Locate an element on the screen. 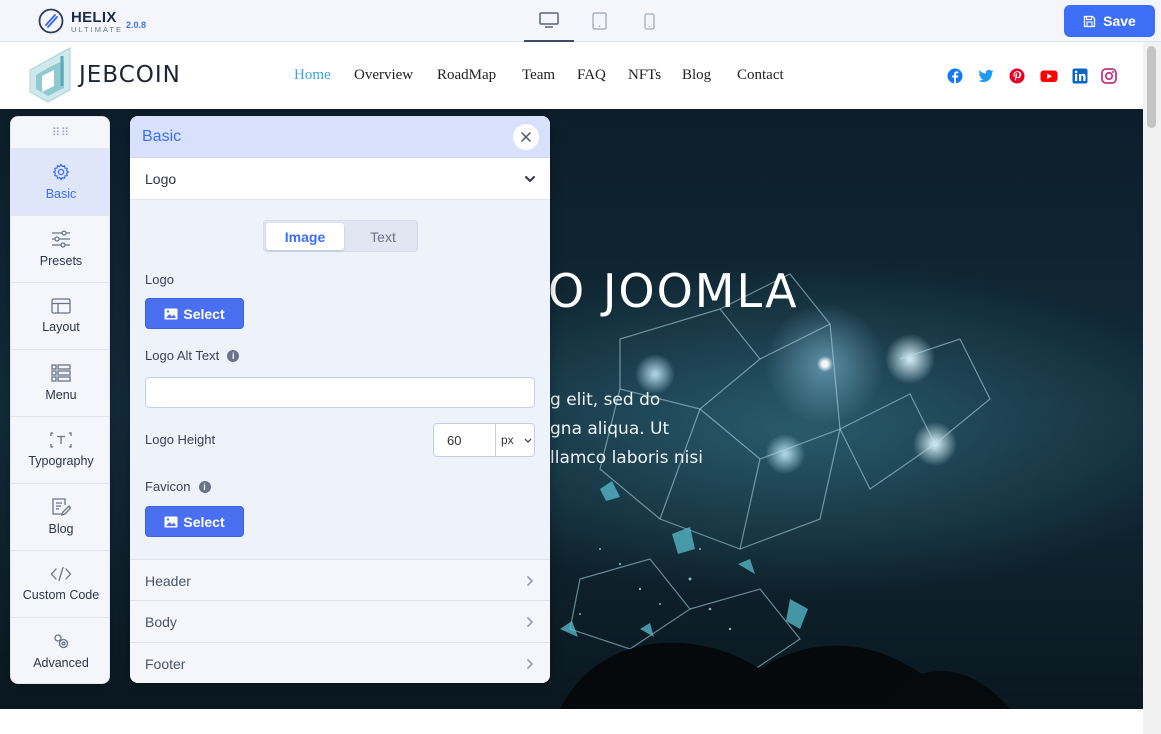 Image resolution: width=1161 pixels, height=734 pixels. header-section-toggle: Header is located at coordinates (340, 580).